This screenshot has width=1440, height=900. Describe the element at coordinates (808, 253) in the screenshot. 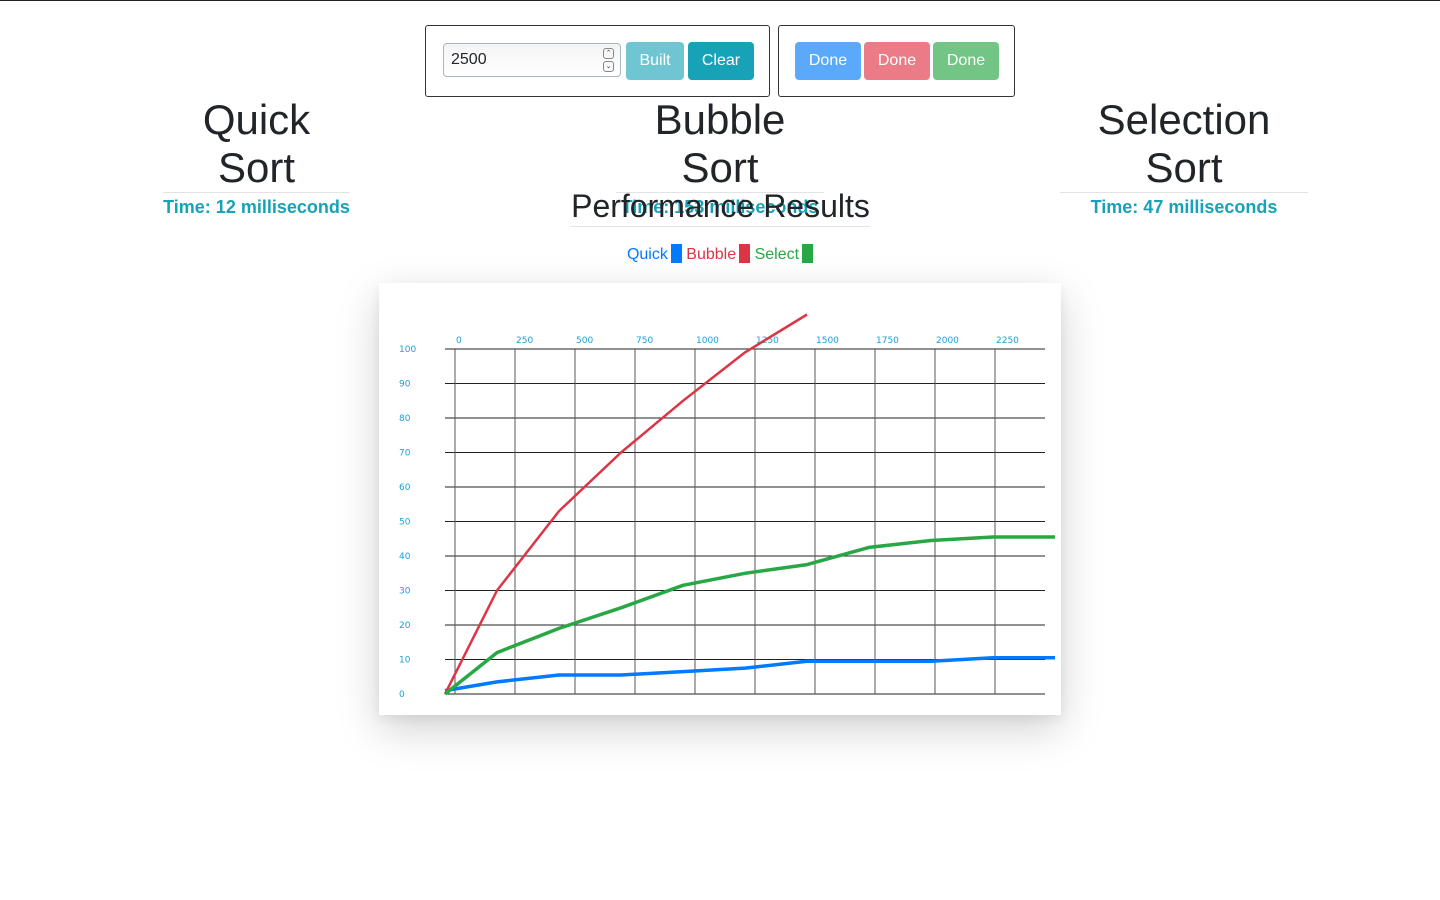

I see `legend-swatch-select` at that location.